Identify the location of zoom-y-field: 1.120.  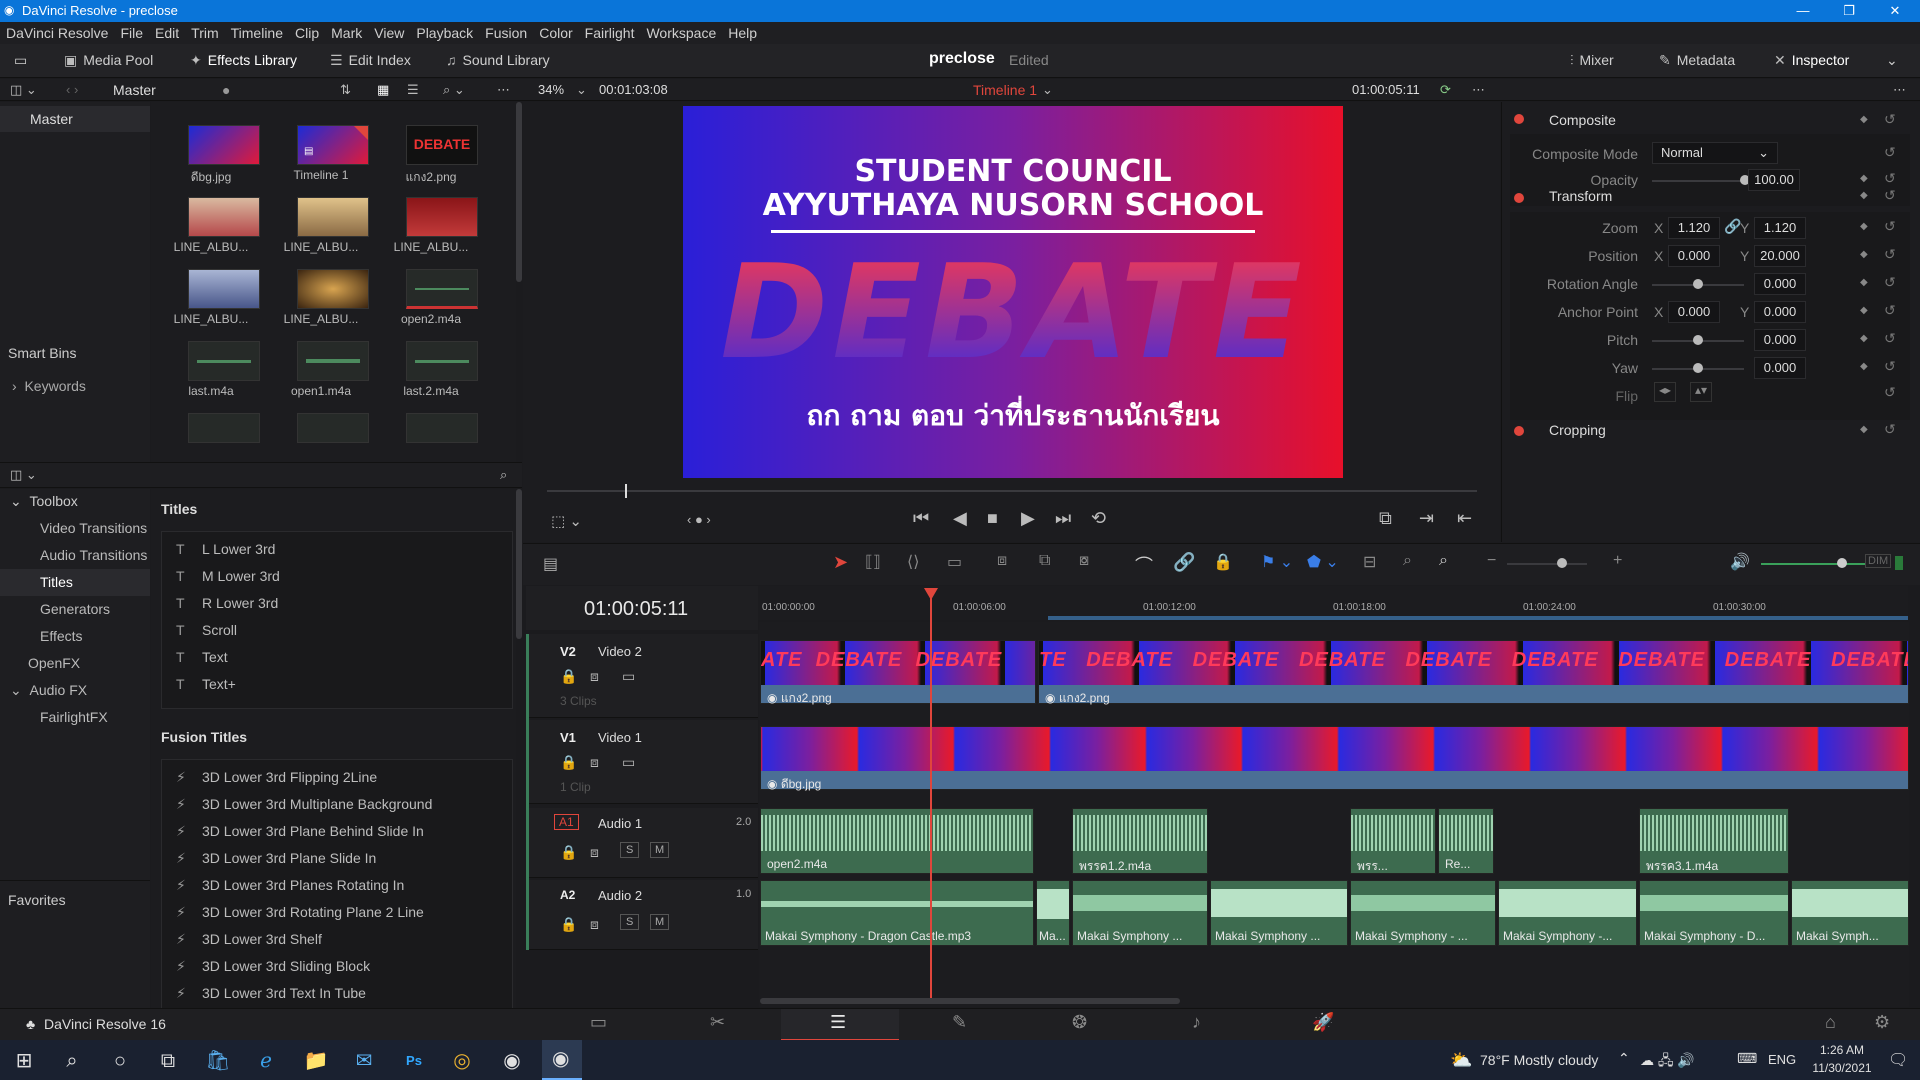
(1780, 228).